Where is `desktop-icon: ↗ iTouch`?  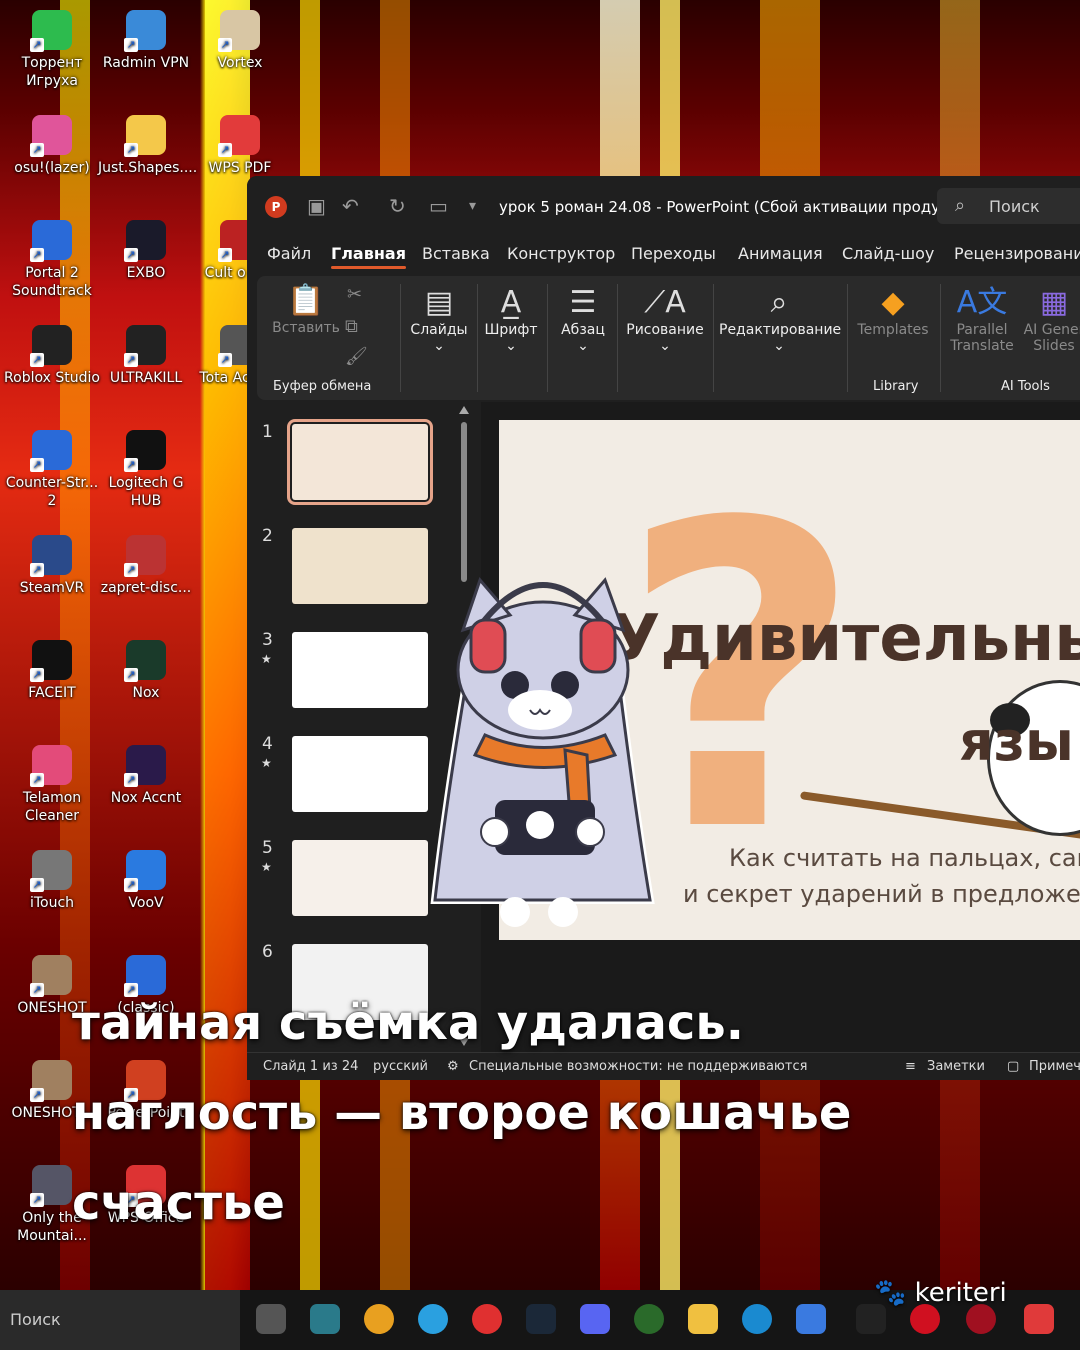
desktop-icon: ↗ iTouch is located at coordinates (52, 881).